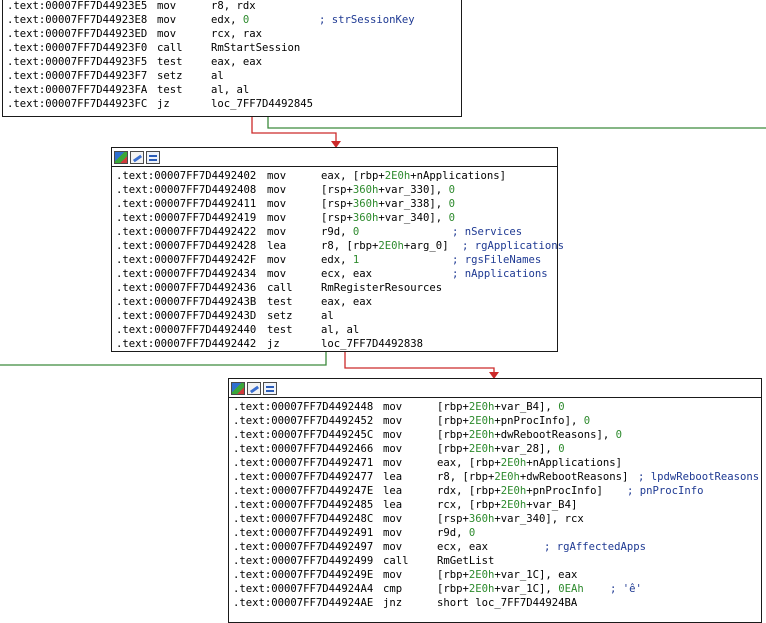  What do you see at coordinates (186, 288) in the screenshot?
I see `asm-address: .text:00007FF7D4492436` at bounding box center [186, 288].